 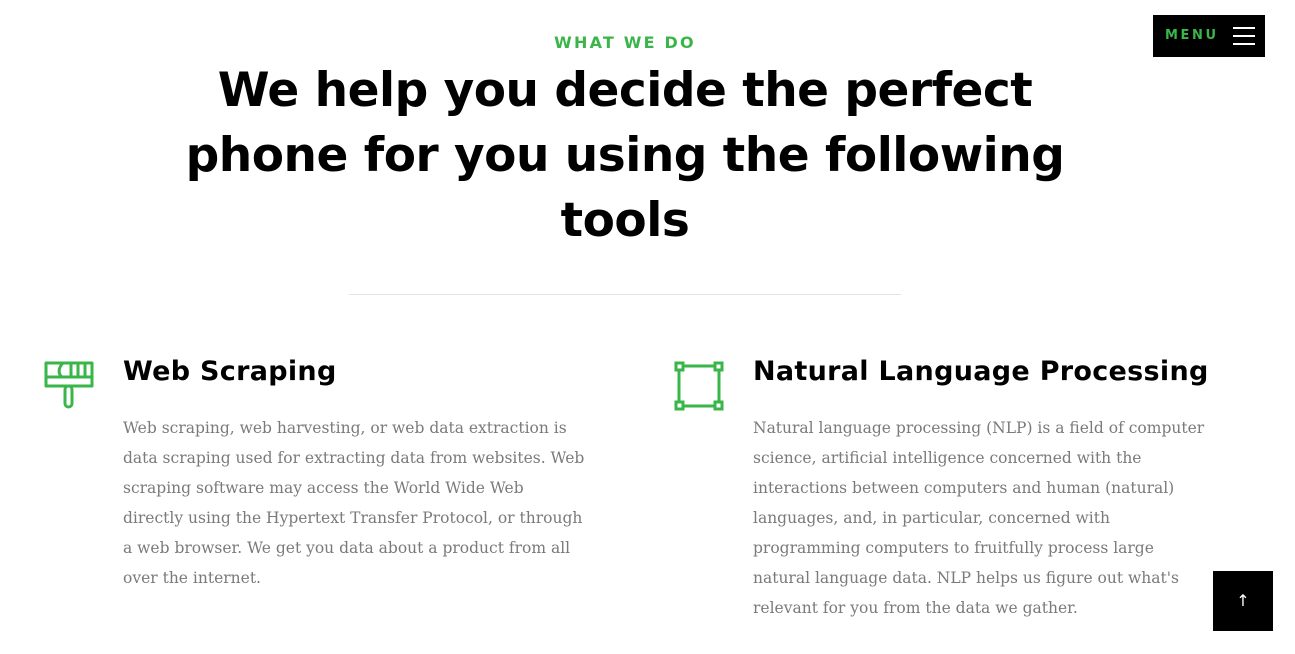 What do you see at coordinates (625, 294) in the screenshot?
I see `divider` at bounding box center [625, 294].